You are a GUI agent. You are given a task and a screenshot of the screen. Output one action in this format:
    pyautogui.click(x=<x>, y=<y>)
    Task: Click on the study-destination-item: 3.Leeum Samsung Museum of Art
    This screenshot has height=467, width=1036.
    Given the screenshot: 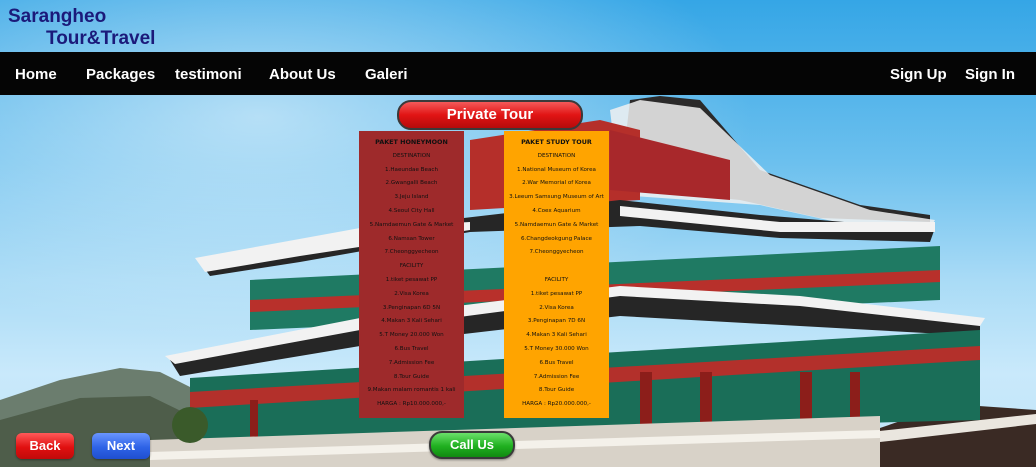 What is the action you would take?
    pyautogui.click(x=556, y=197)
    